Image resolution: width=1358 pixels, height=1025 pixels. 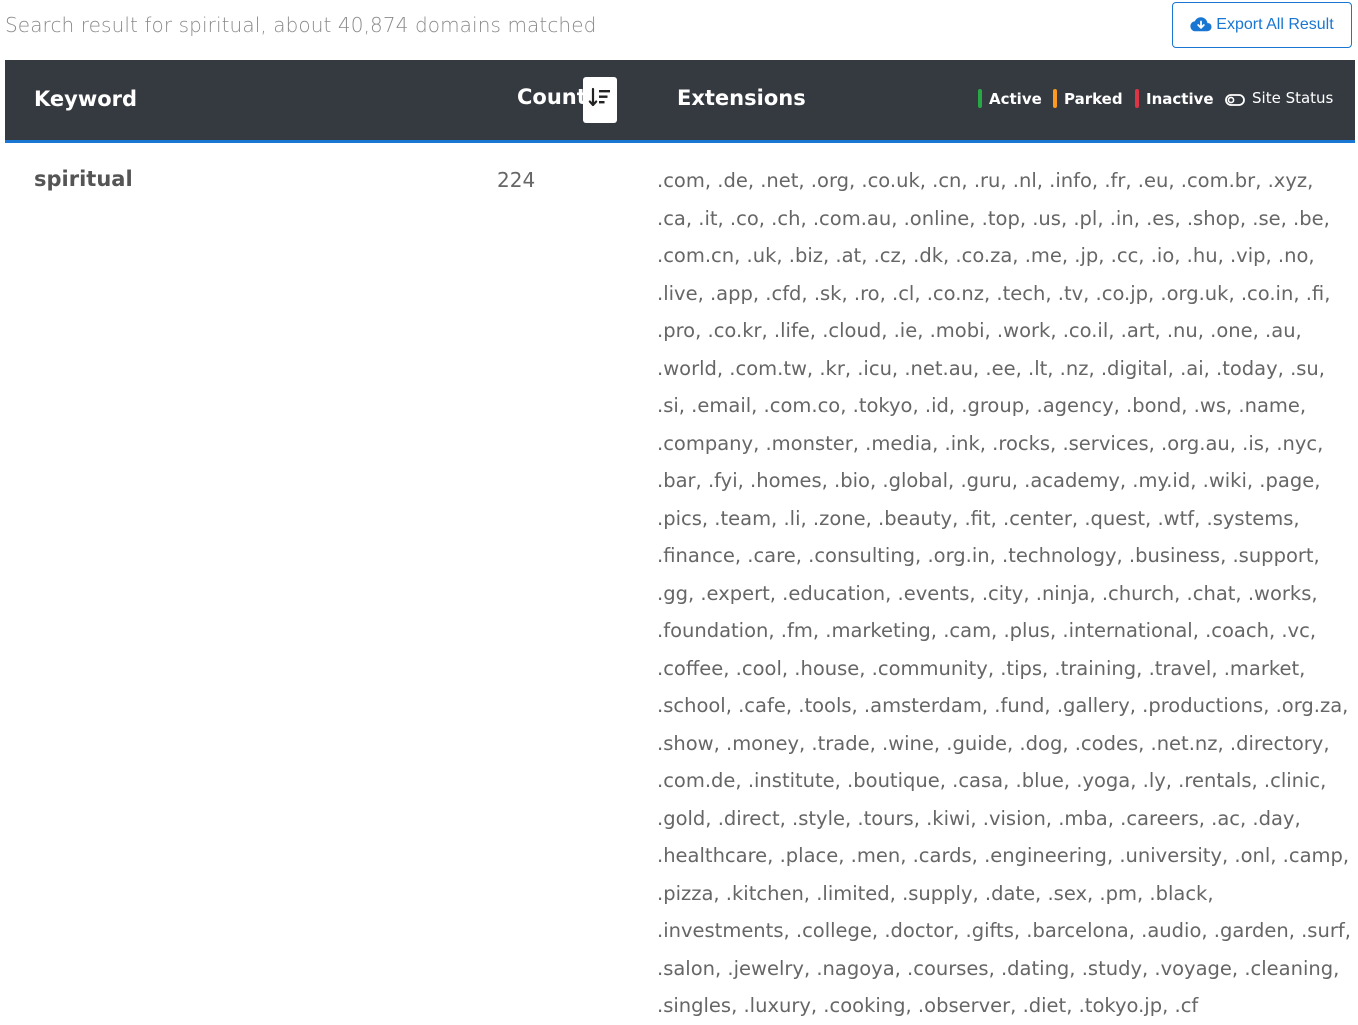 What do you see at coordinates (1180, 98) in the screenshot?
I see `legend-inactive-label: Inactive` at bounding box center [1180, 98].